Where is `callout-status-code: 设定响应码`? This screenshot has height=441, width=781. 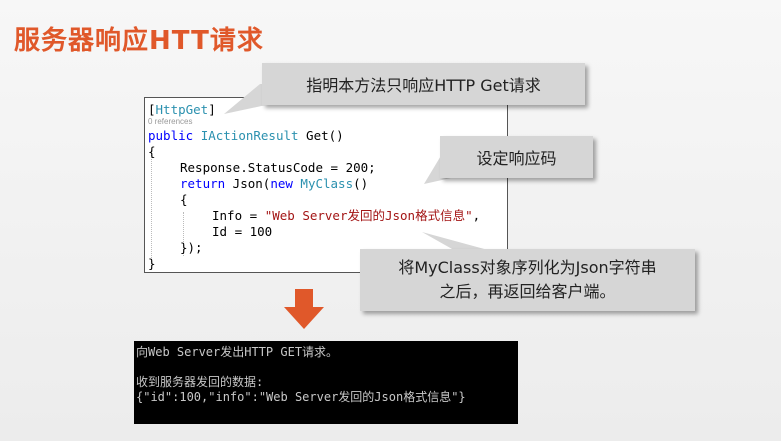
callout-status-code: 设定响应码 is located at coordinates (516, 157).